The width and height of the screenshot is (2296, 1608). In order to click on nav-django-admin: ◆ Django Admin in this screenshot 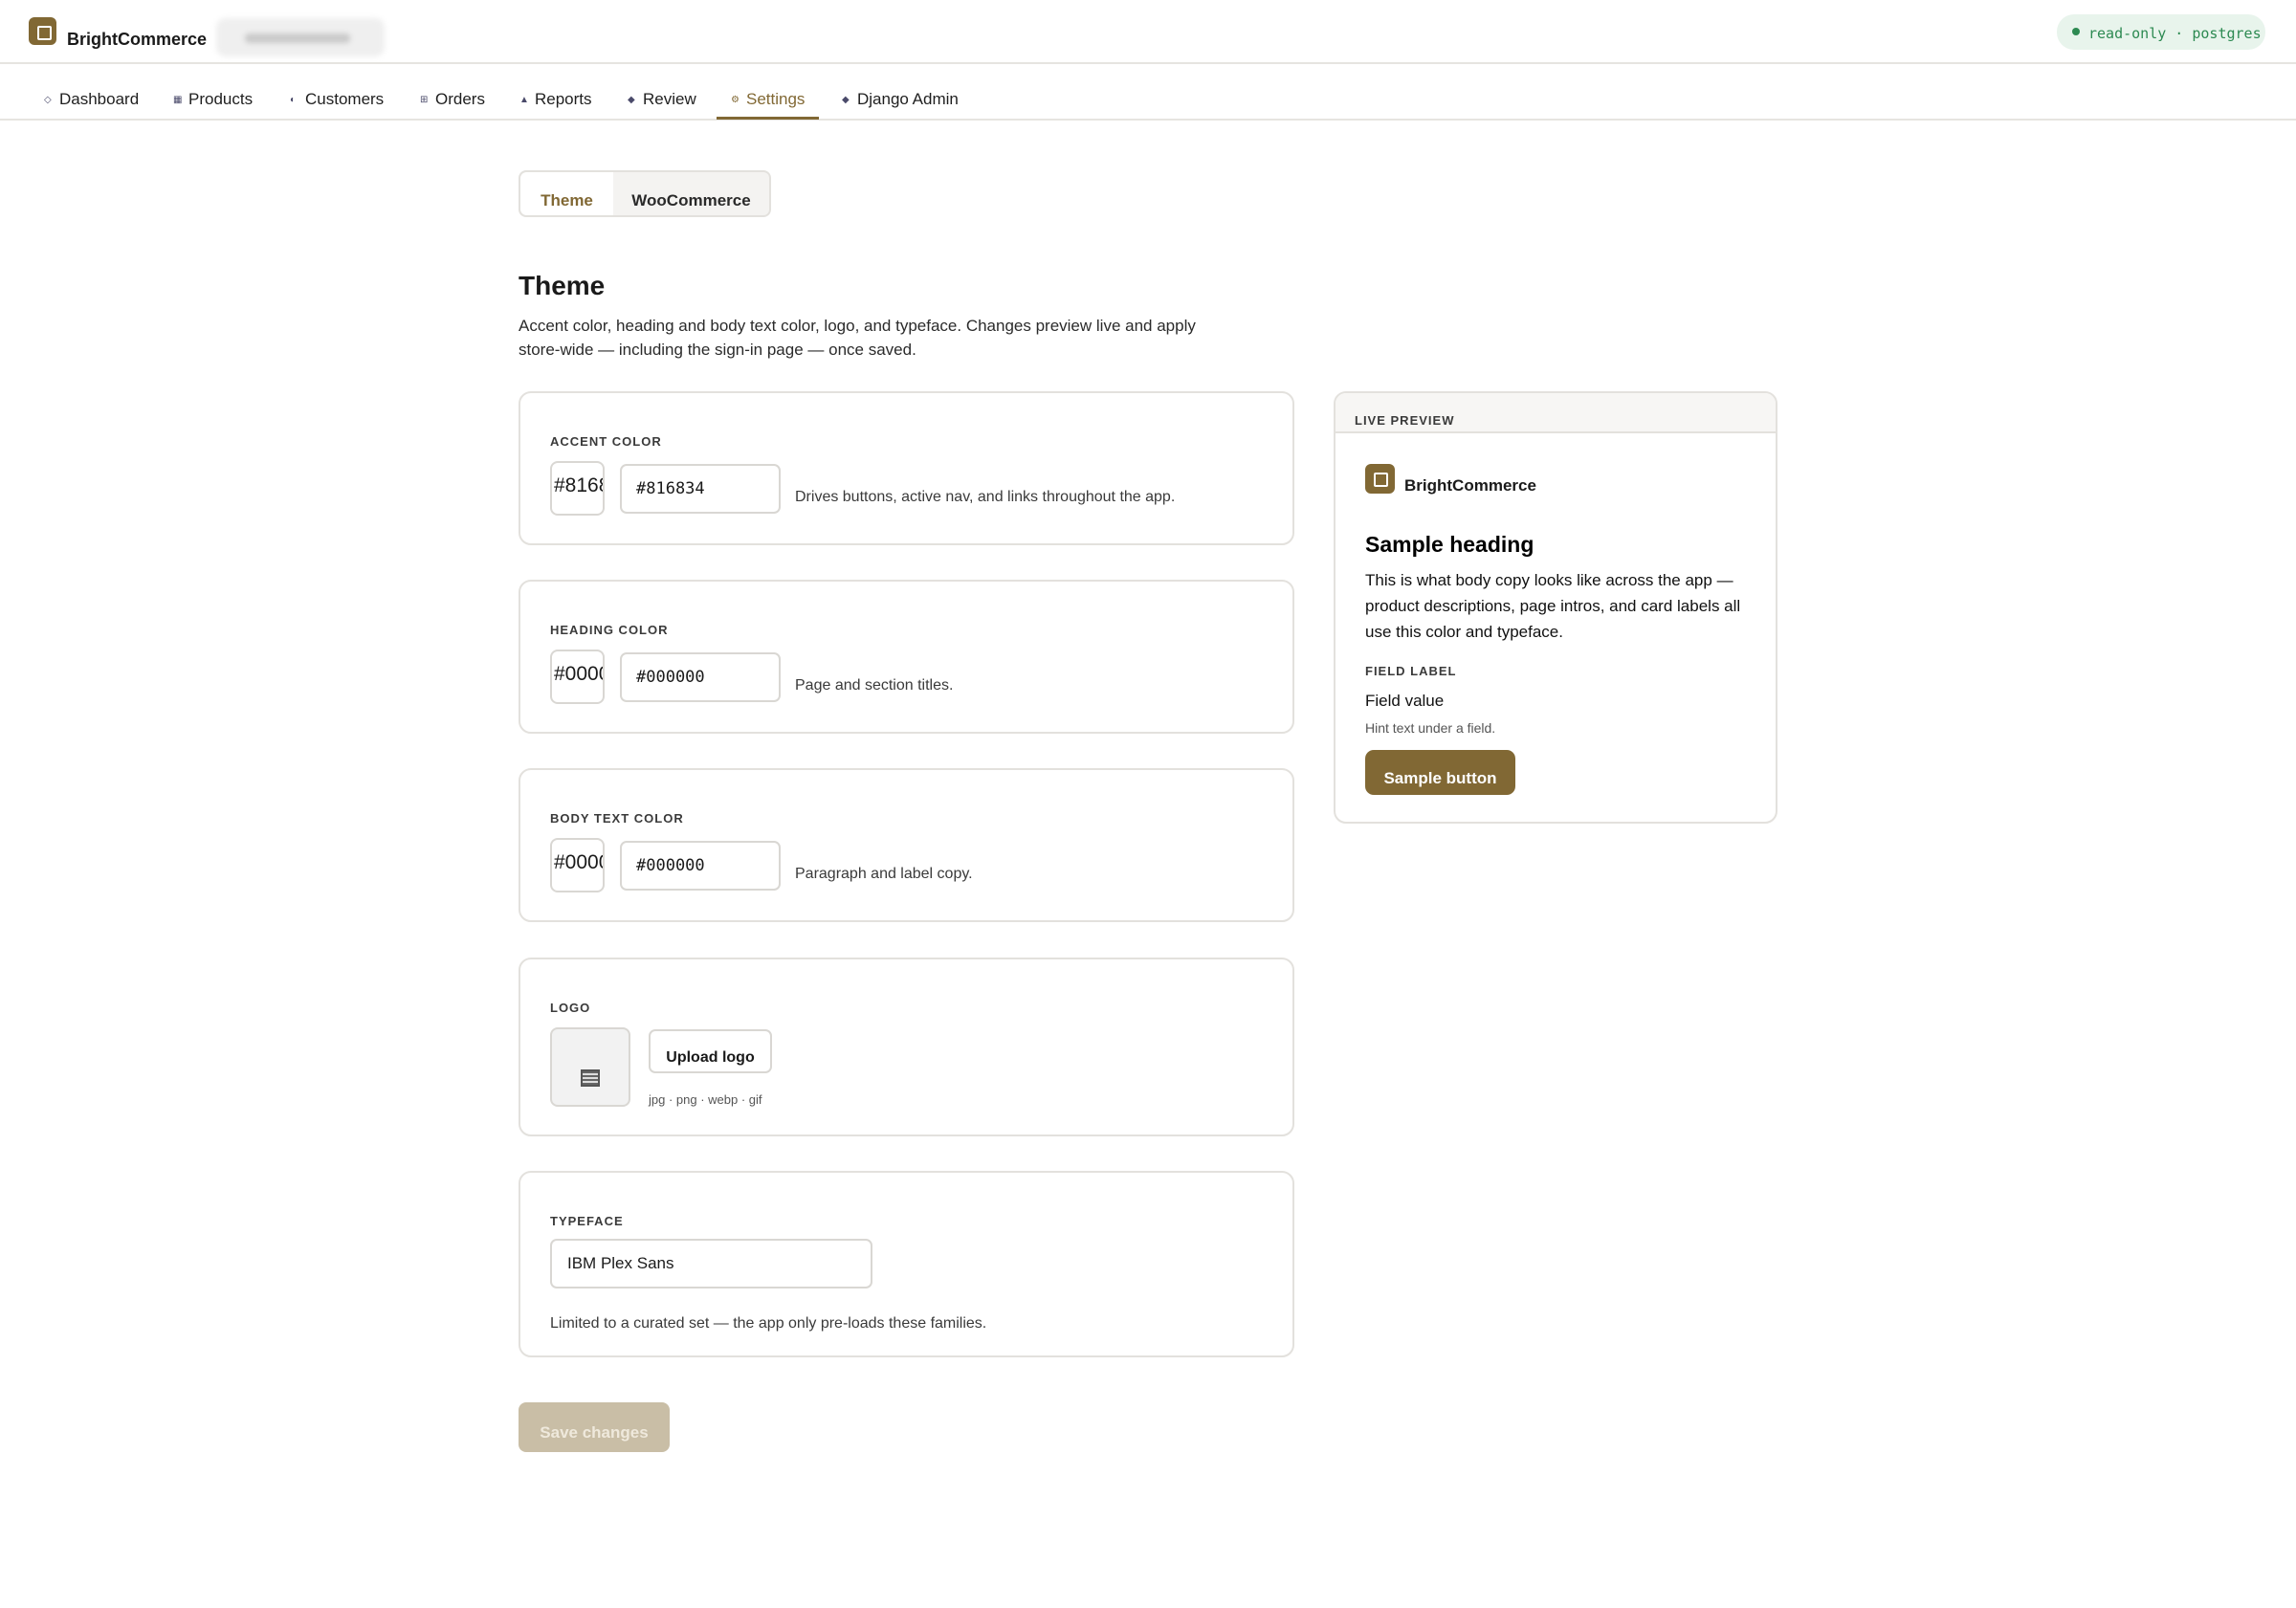, I will do `click(901, 104)`.